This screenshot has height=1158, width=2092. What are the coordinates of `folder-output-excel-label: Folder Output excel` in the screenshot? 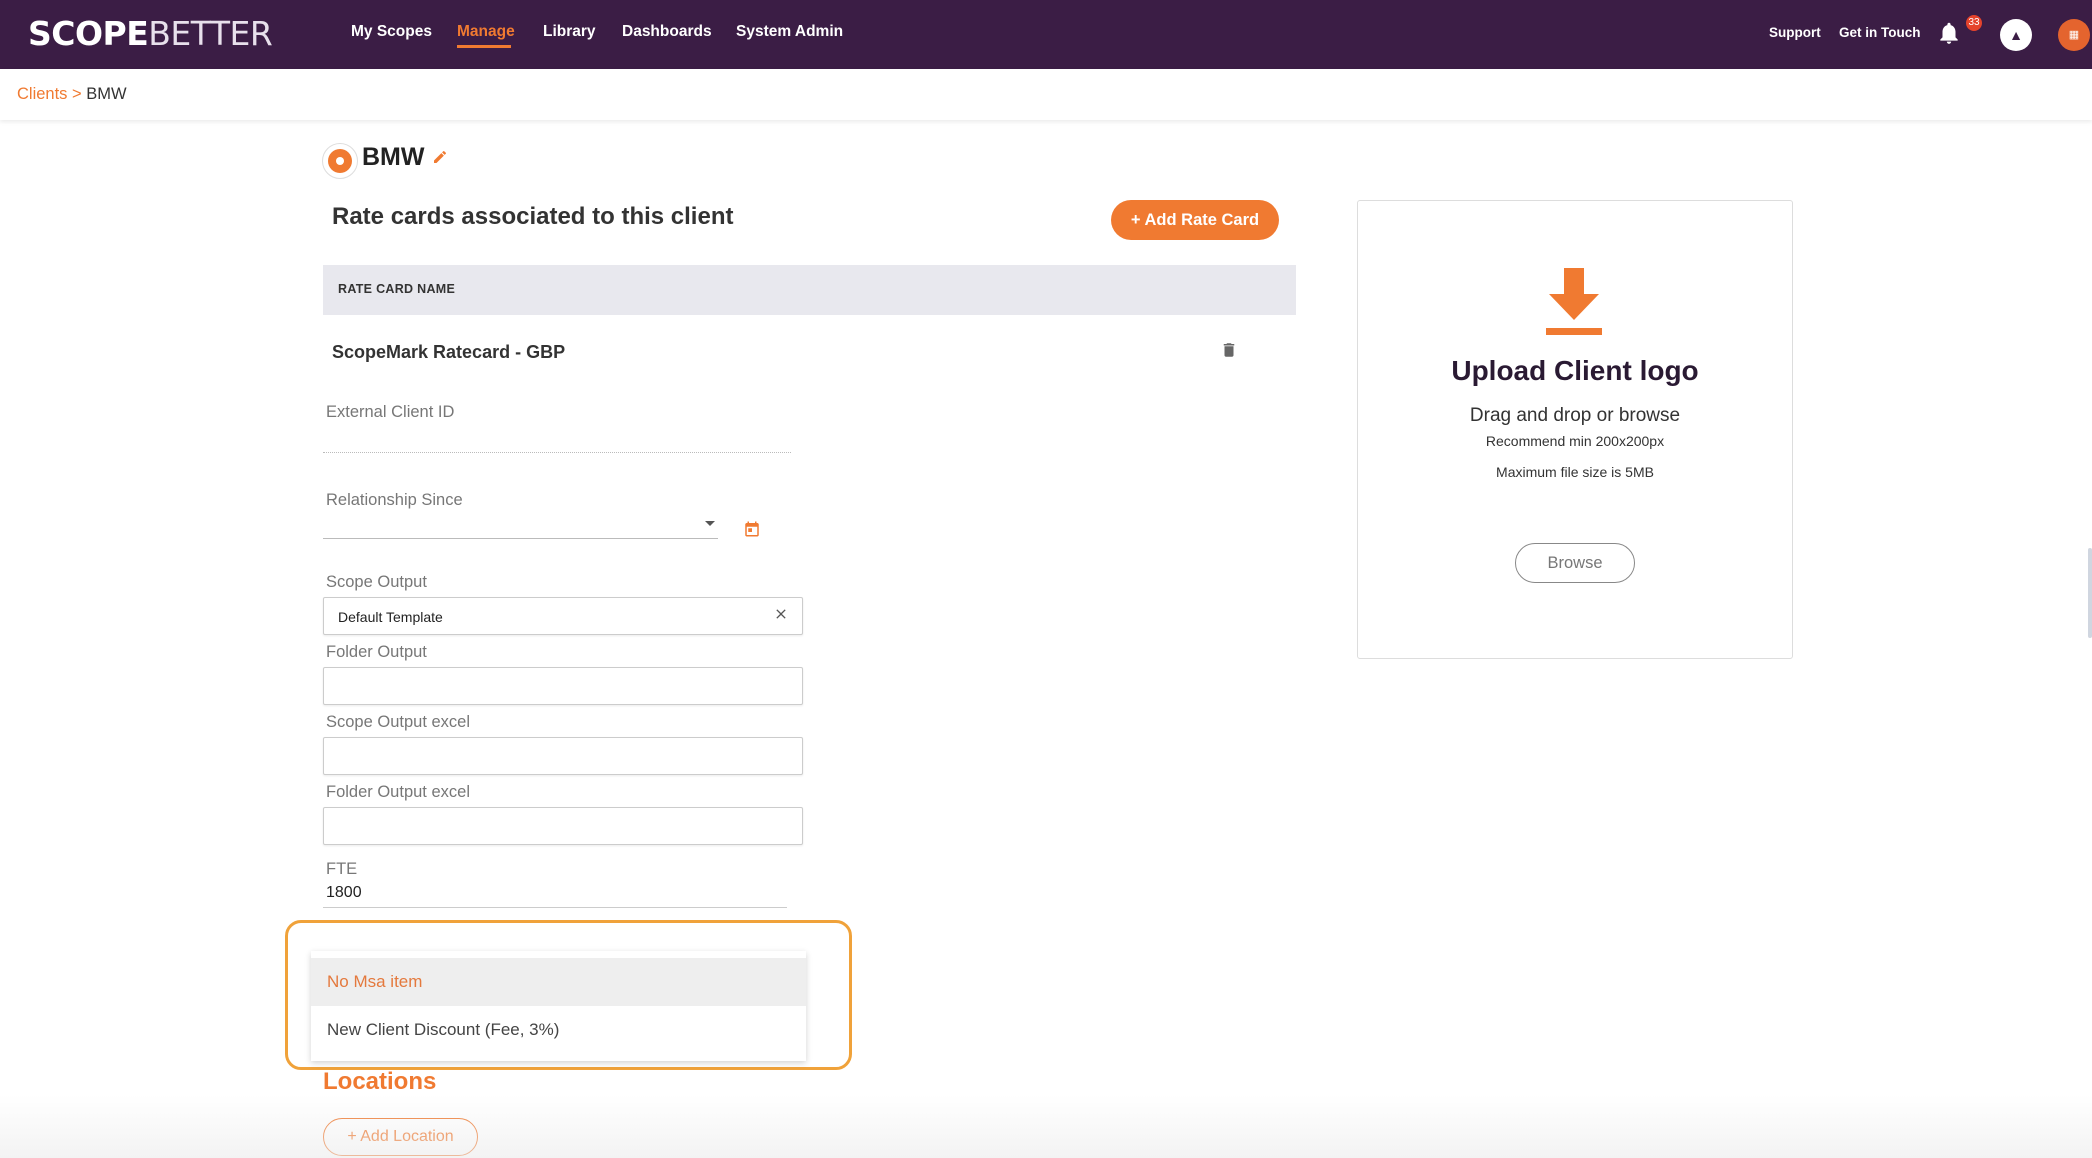 It's located at (398, 792).